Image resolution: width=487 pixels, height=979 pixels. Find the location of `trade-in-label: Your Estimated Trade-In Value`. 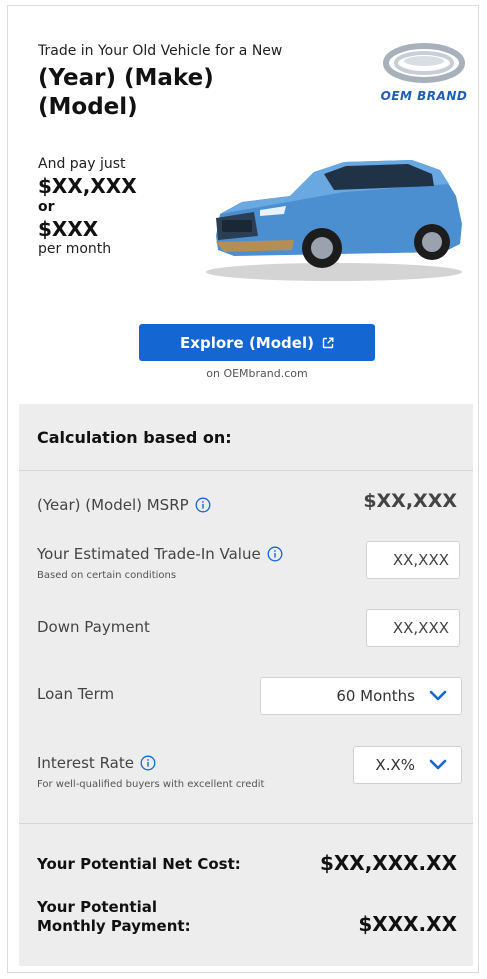

trade-in-label: Your Estimated Trade-In Value is located at coordinates (149, 554).